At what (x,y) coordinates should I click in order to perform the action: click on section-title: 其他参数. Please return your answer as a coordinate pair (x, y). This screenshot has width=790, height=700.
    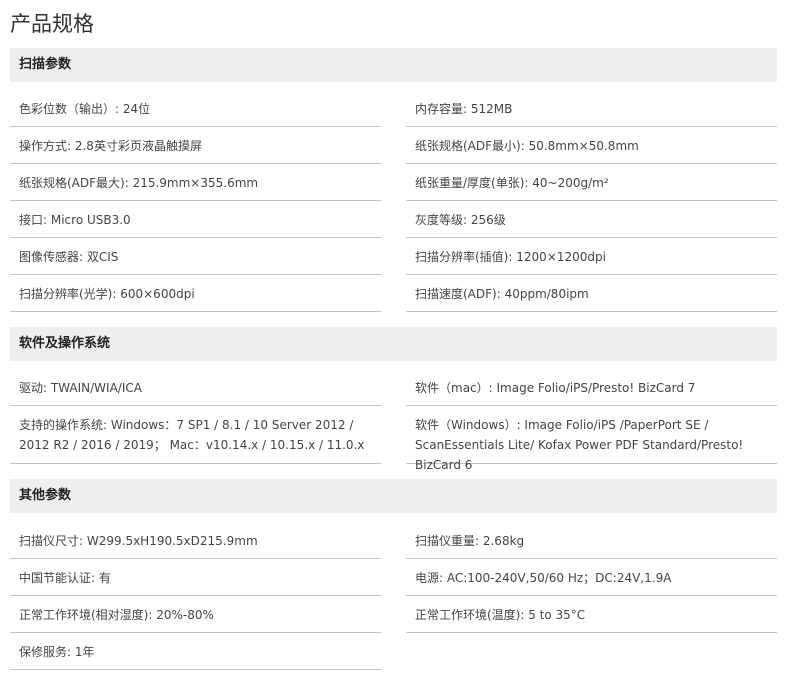
    Looking at the image, I should click on (45, 495).